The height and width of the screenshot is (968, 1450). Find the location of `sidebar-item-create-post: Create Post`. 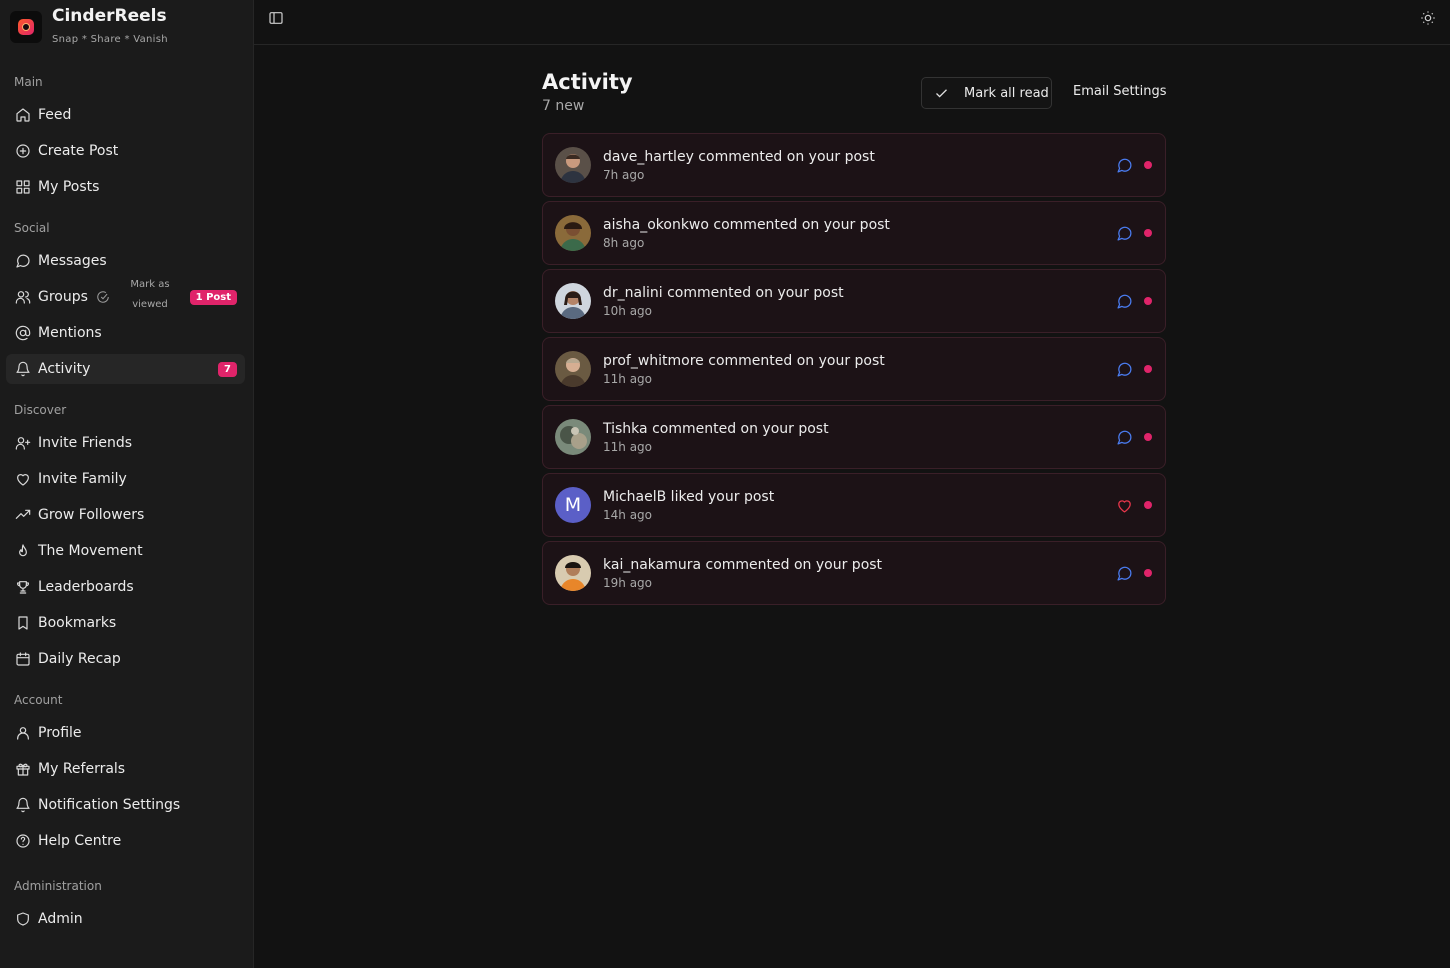

sidebar-item-create-post: Create Post is located at coordinates (125, 151).